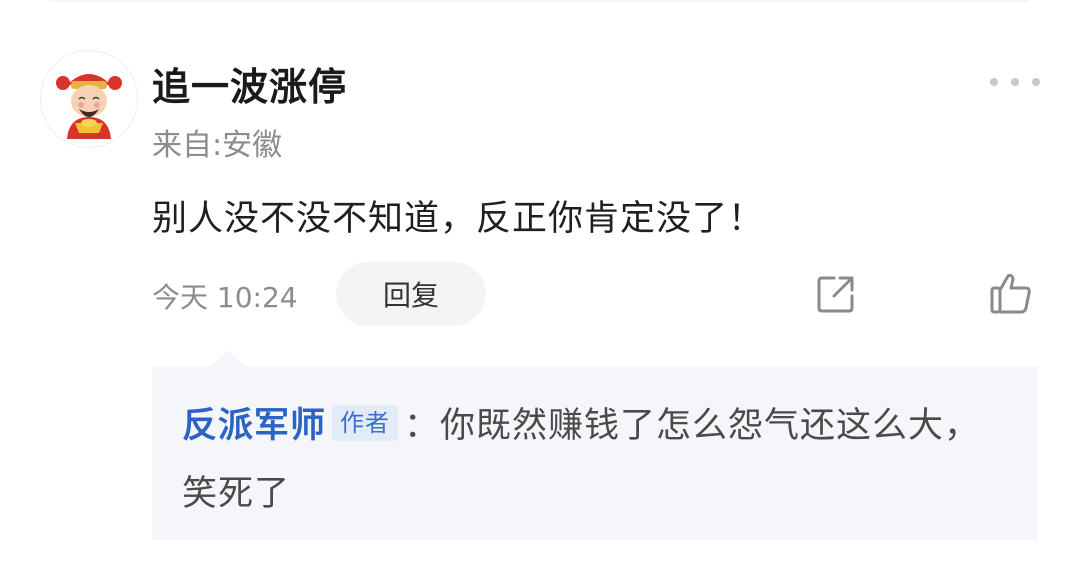 This screenshot has width=1078, height=572. Describe the element at coordinates (228, 358) in the screenshot. I see `reply-box-pointer` at that location.